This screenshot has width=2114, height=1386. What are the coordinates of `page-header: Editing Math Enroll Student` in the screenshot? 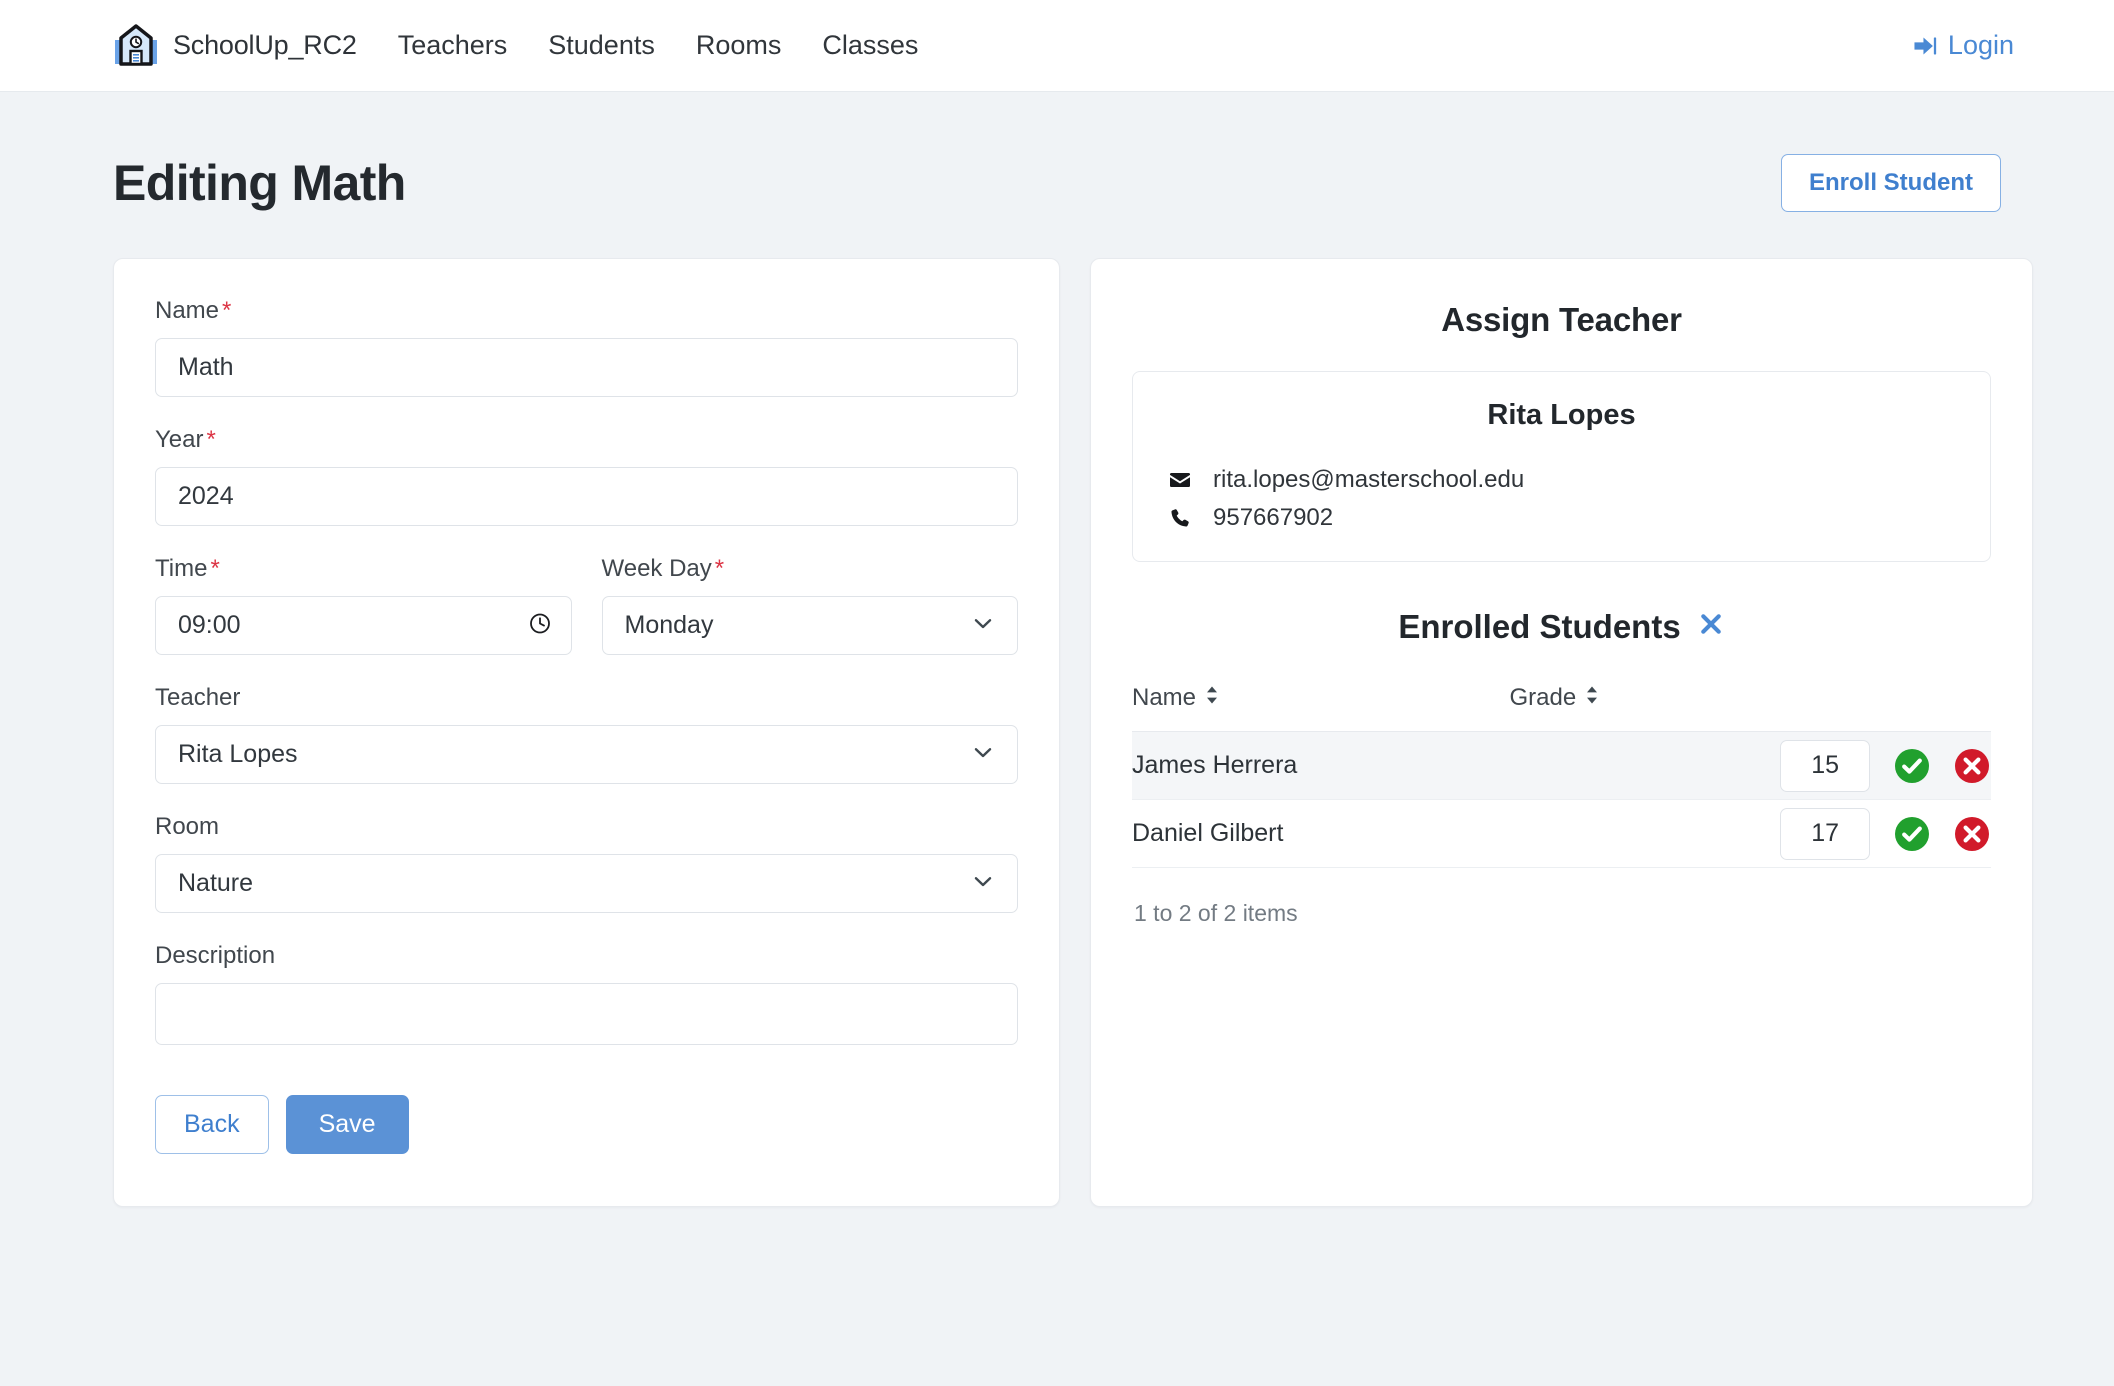 It's located at (1057, 183).